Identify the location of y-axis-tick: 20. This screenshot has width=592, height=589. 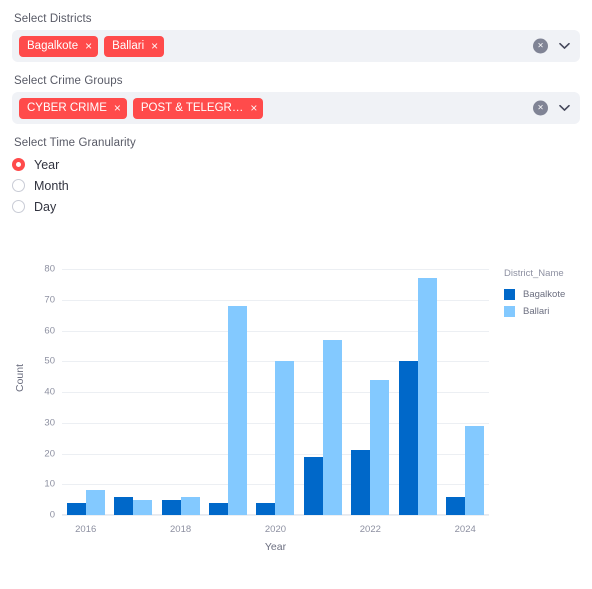
(49, 453).